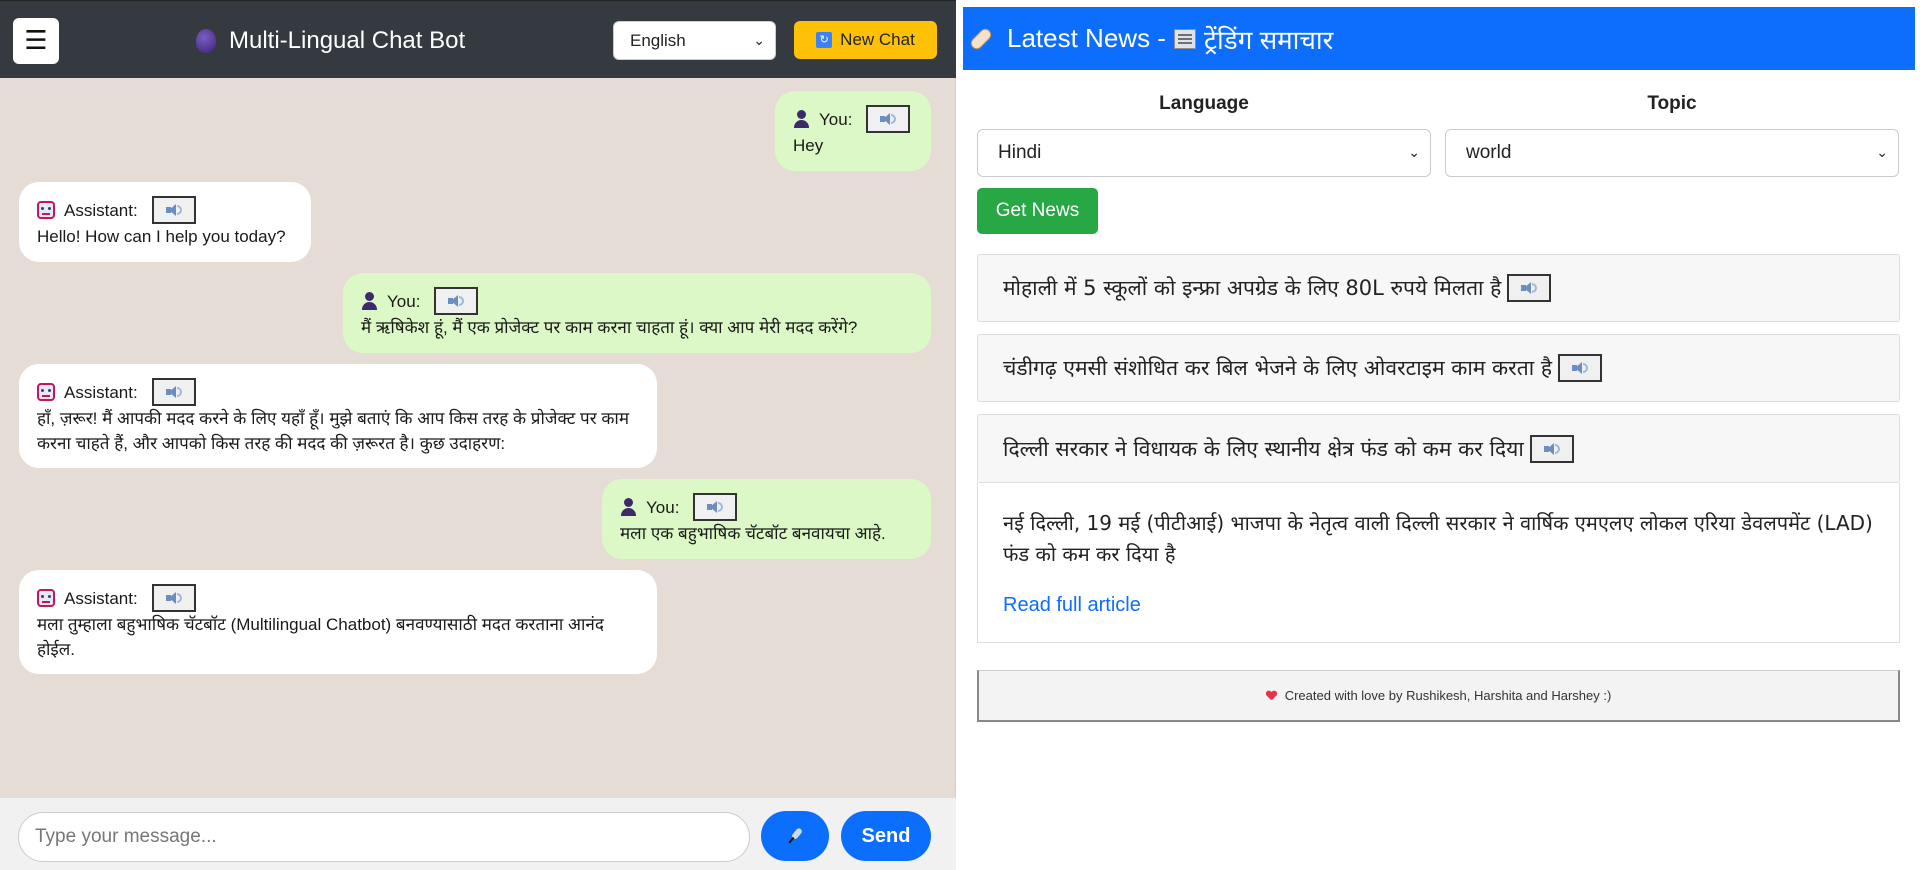 Image resolution: width=1920 pixels, height=870 pixels. I want to click on message-text: Hey, so click(808, 145).